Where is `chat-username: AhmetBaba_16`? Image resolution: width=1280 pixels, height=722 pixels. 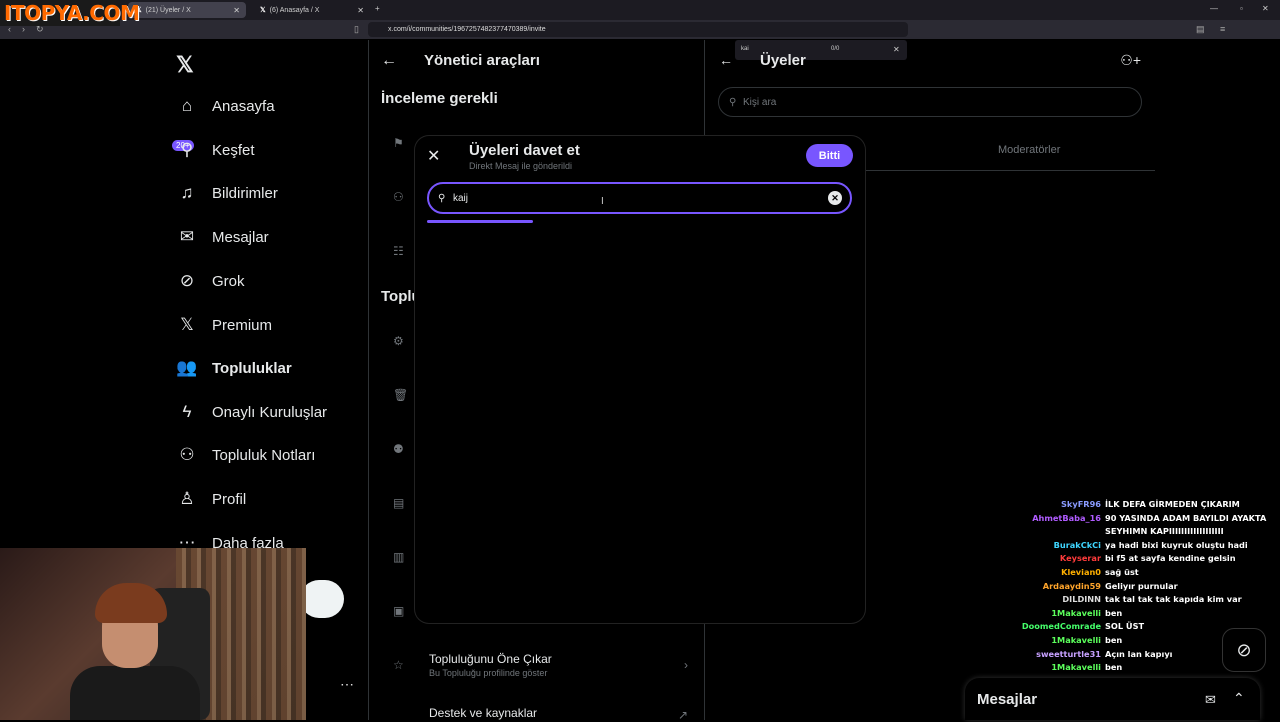
chat-username: AhmetBaba_16 is located at coordinates (1066, 517).